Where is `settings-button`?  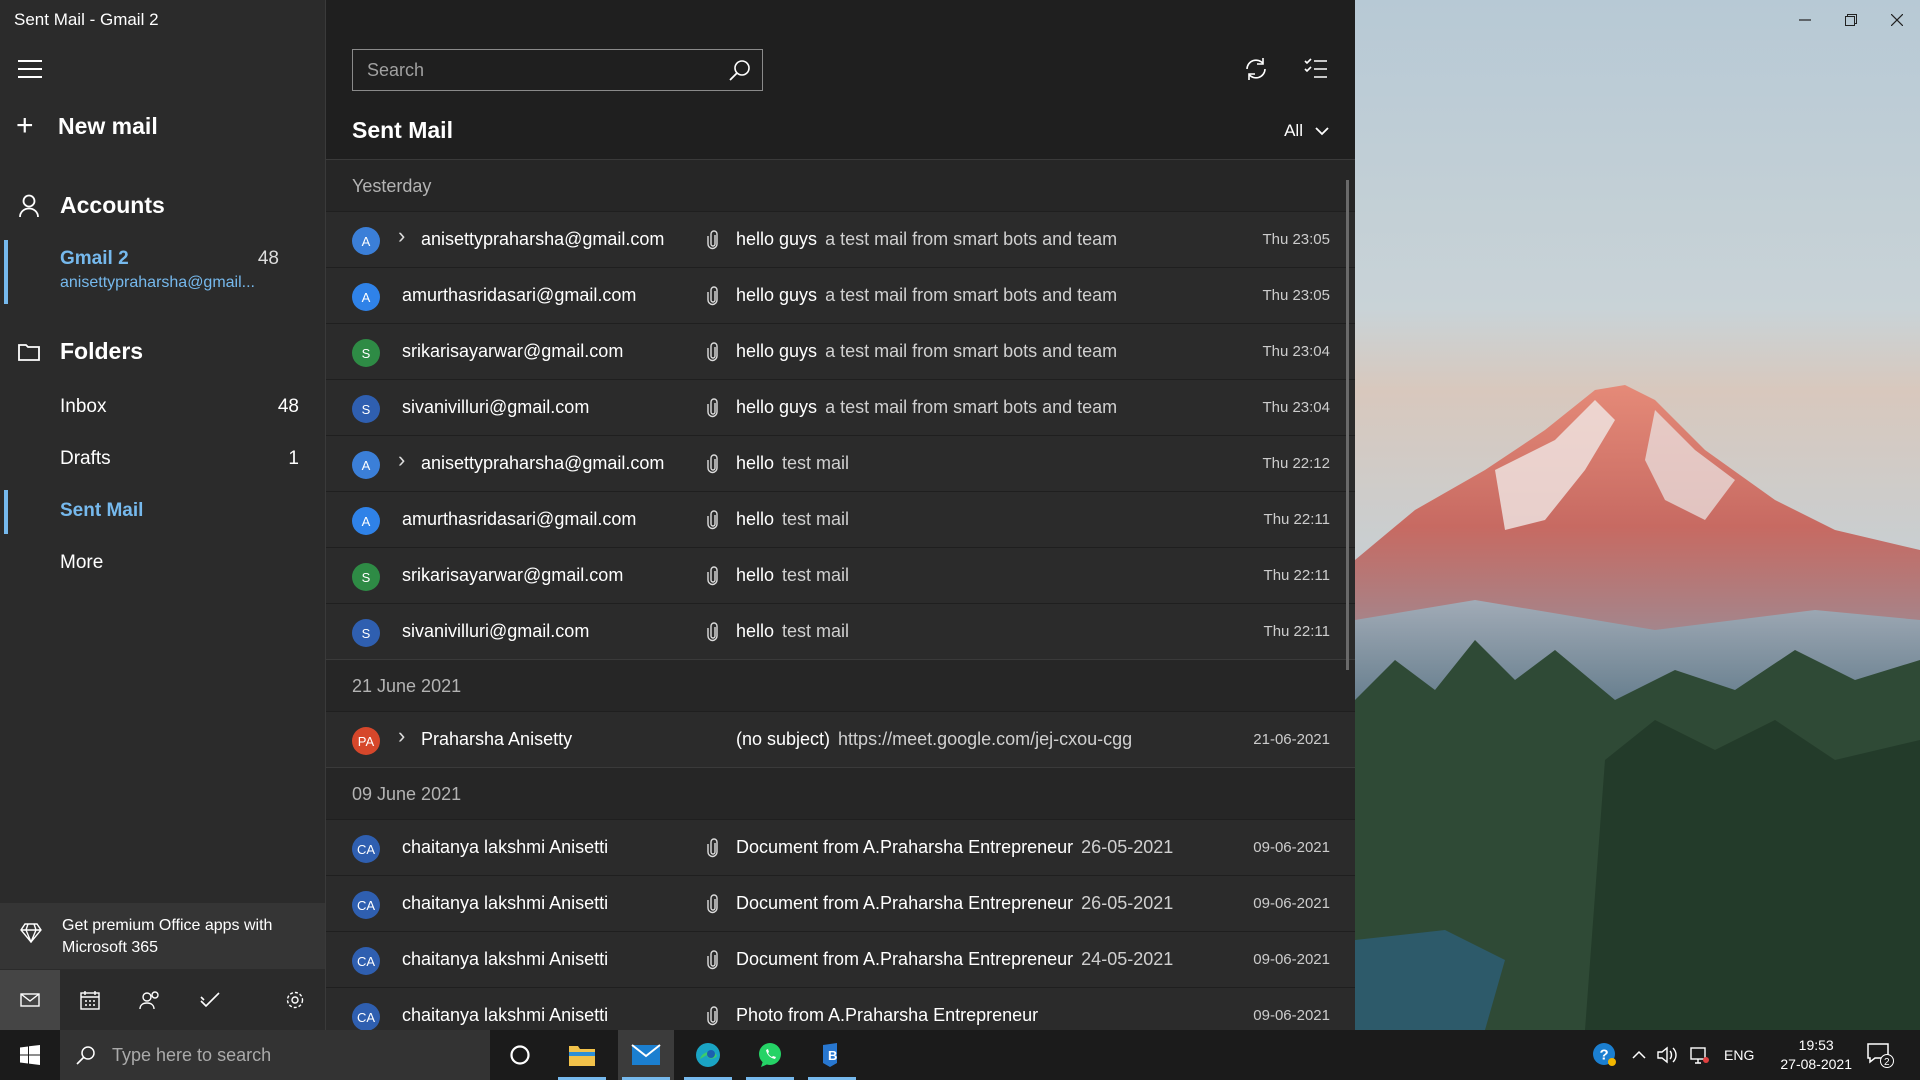
settings-button is located at coordinates (295, 1000).